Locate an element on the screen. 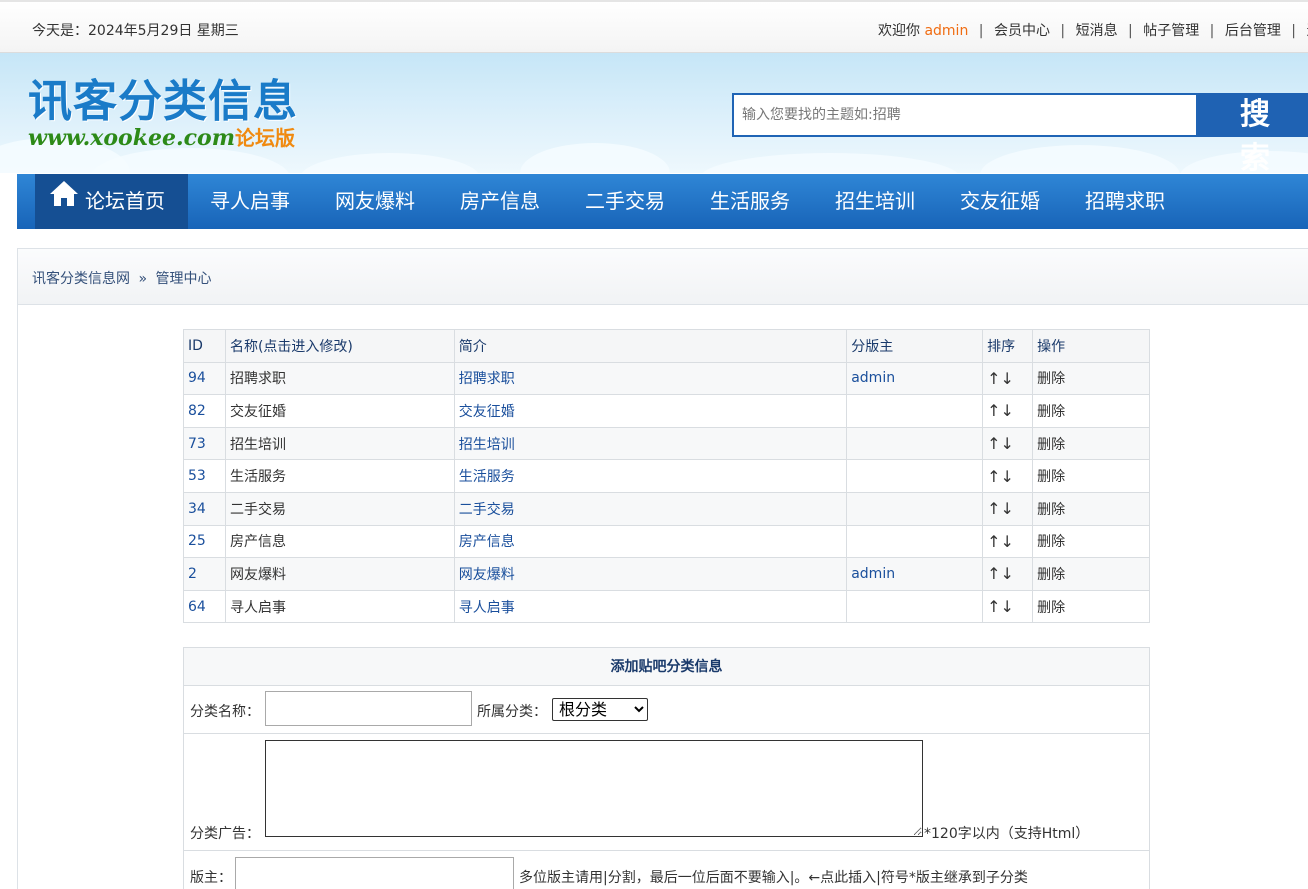  nav-item-jobs: 招聘求职 is located at coordinates (1125, 201).